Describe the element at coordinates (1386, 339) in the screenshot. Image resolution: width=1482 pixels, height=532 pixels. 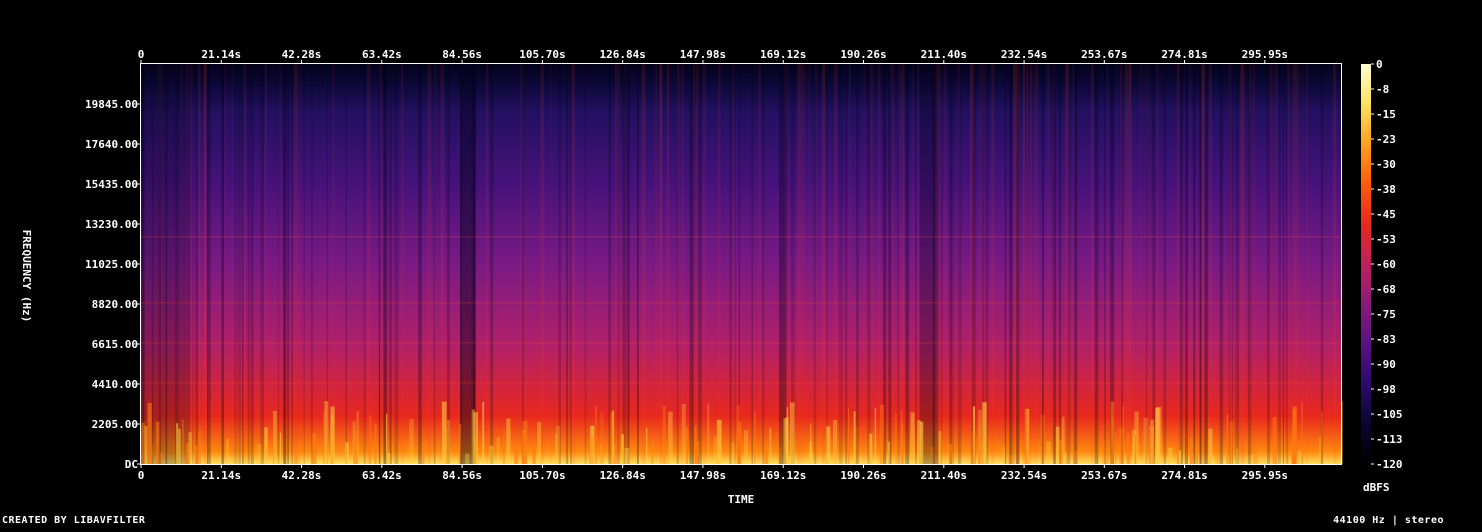
I see `colorbar-tick-label: -83` at that location.